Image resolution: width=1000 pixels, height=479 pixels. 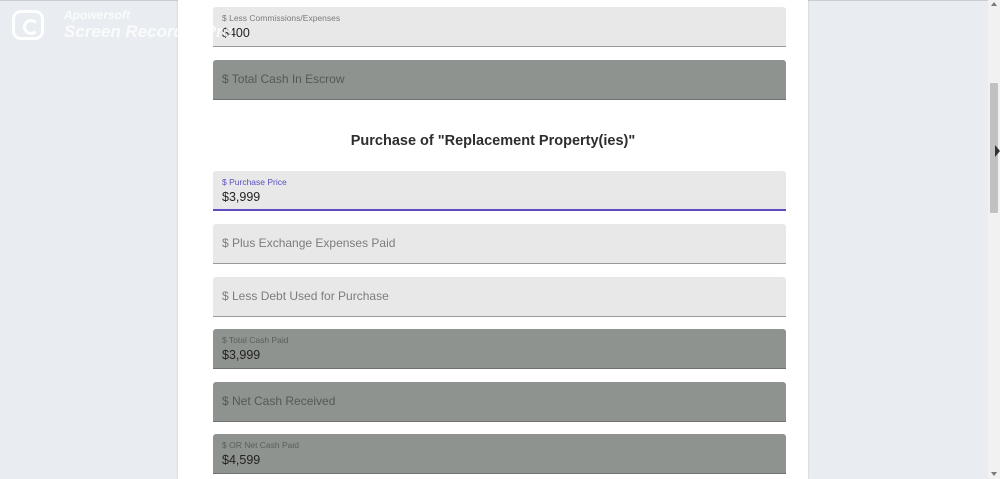 I want to click on screen-recorder-watermark: Apowersoft Screen Recorder Pro, so click(x=123, y=26).